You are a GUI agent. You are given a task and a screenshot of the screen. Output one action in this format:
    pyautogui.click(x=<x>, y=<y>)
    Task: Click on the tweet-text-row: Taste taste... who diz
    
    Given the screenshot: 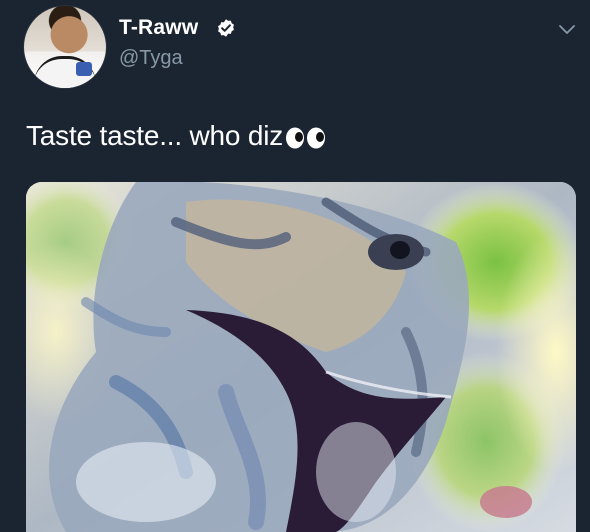 What is the action you would take?
    pyautogui.click(x=177, y=136)
    